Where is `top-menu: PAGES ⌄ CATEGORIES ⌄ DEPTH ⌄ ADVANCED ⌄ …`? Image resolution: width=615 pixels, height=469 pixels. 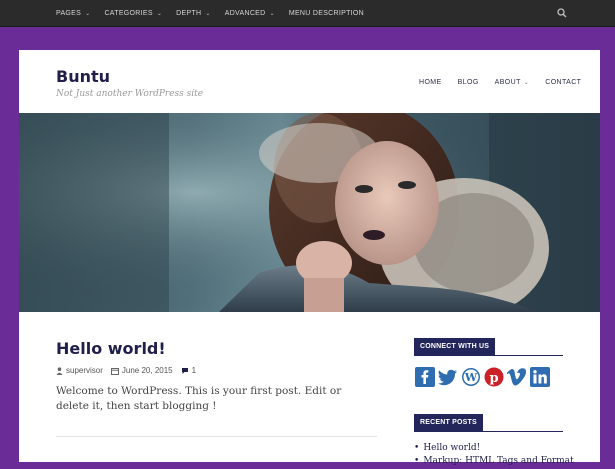 top-menu: PAGES ⌄ CATEGORIES ⌄ DEPTH ⌄ ADVANCED ⌄ … is located at coordinates (217, 13).